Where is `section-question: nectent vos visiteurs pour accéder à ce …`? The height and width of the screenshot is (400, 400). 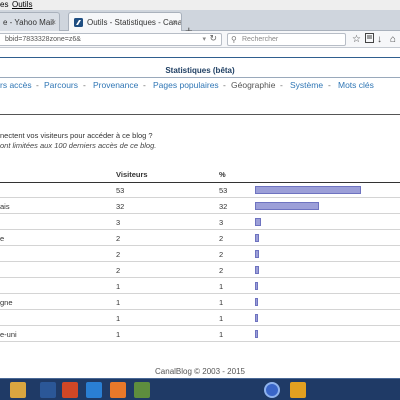 section-question: nectent vos visiteurs pour accéder à ce … is located at coordinates (76, 135).